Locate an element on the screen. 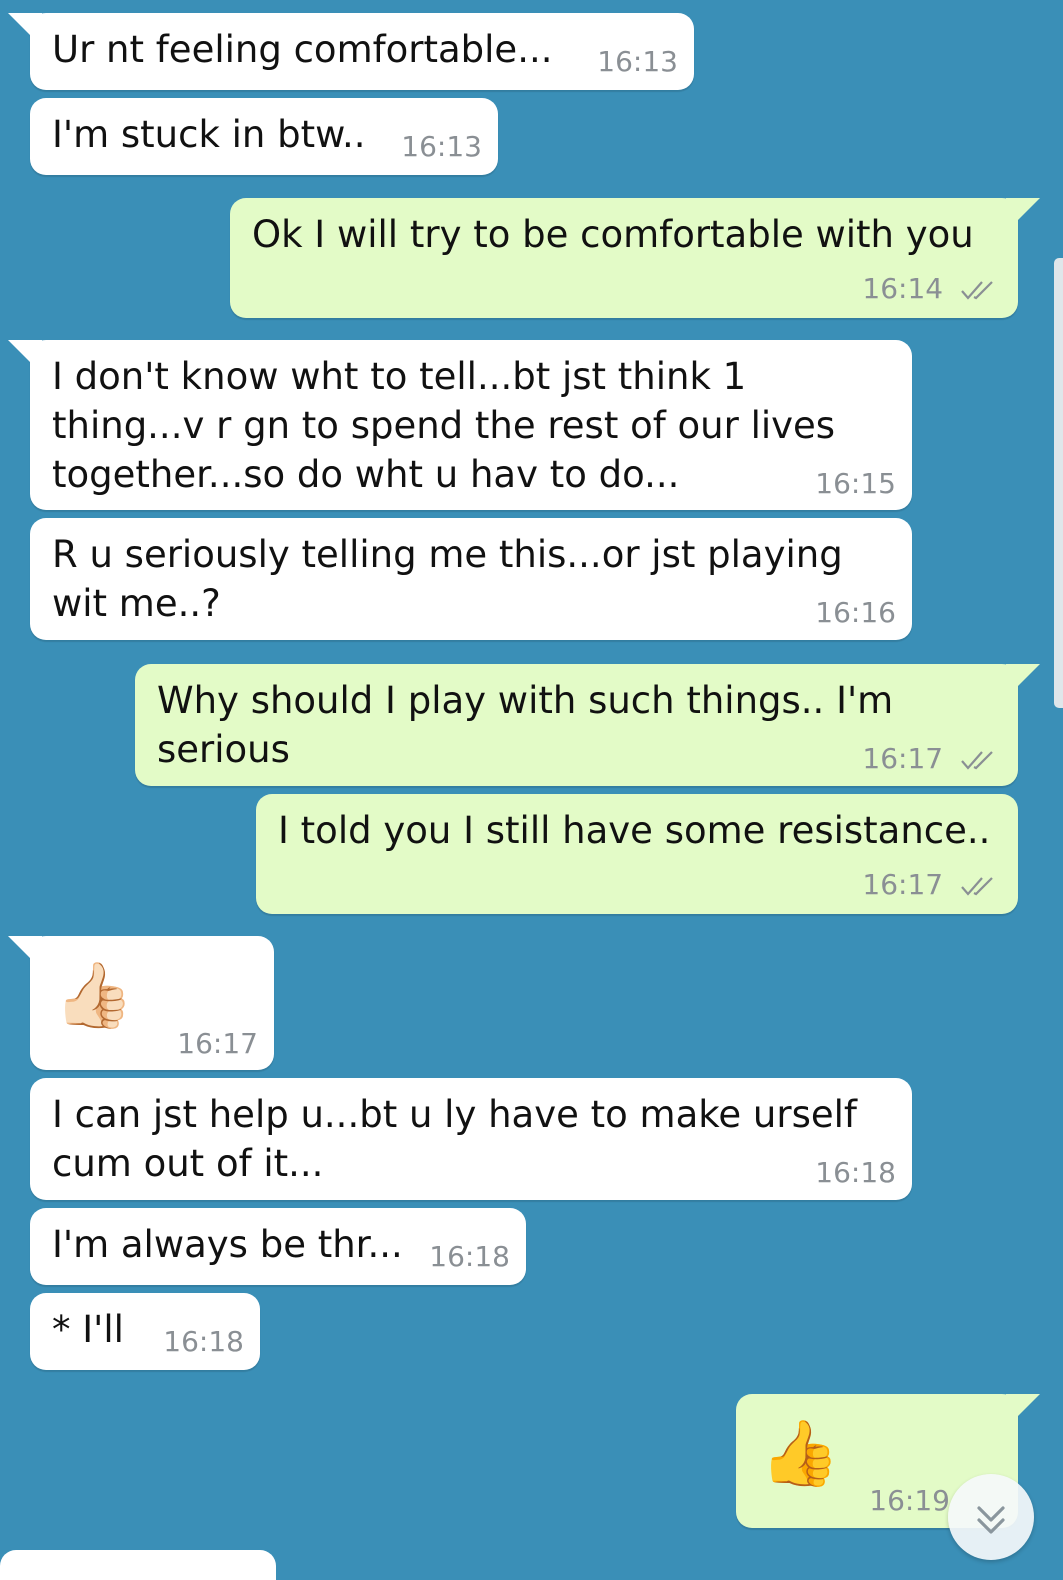 The image size is (1063, 1580). message-time: 16:14 is located at coordinates (930, 289).